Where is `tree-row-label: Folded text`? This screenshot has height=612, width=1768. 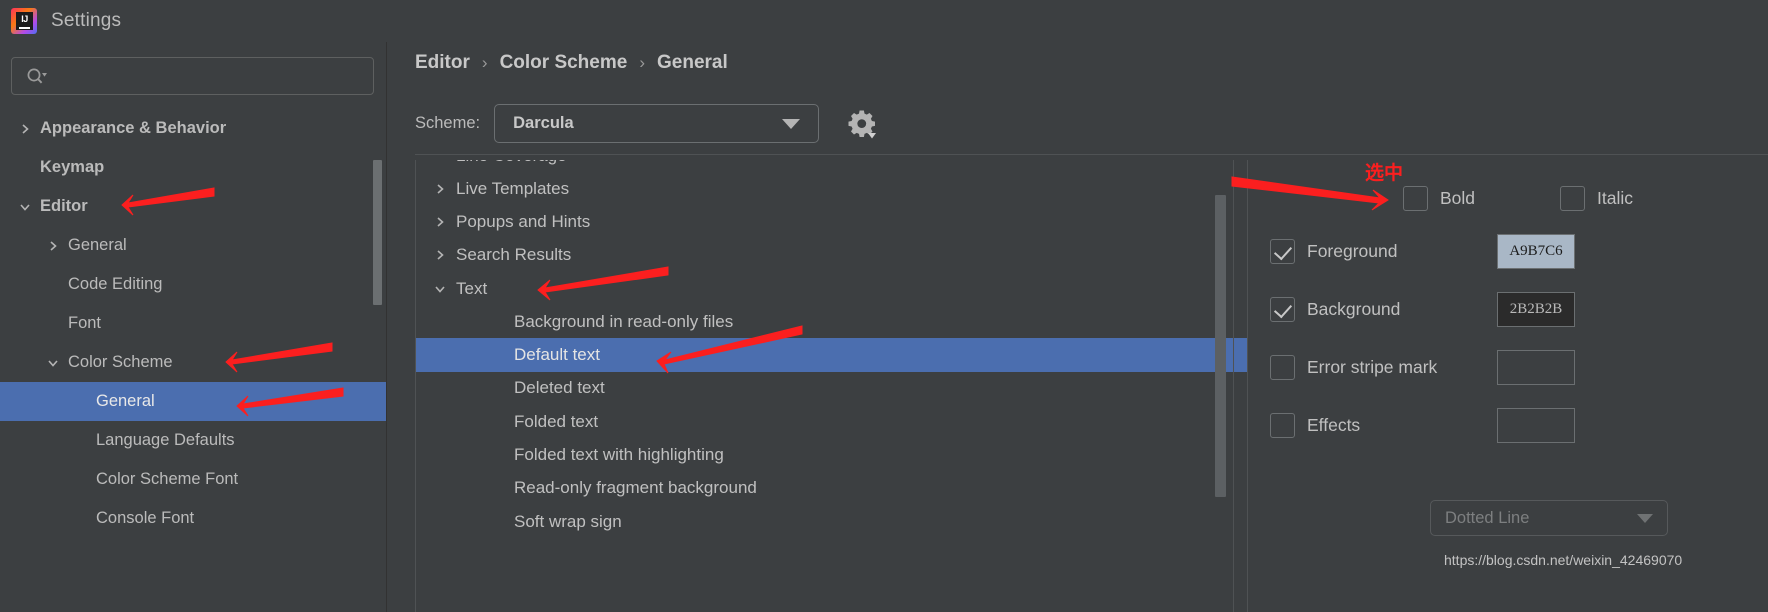 tree-row-label: Folded text is located at coordinates (556, 421).